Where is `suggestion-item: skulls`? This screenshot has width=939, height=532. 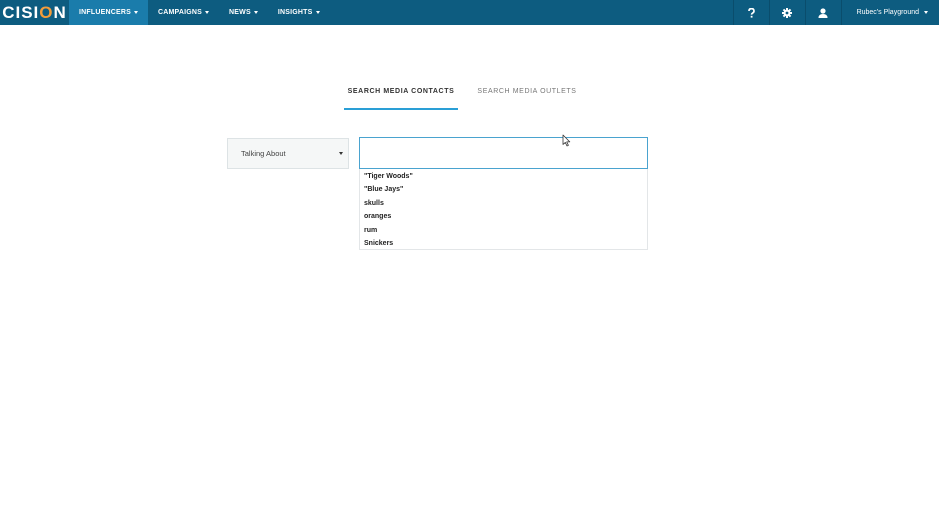 suggestion-item: skulls is located at coordinates (503, 203).